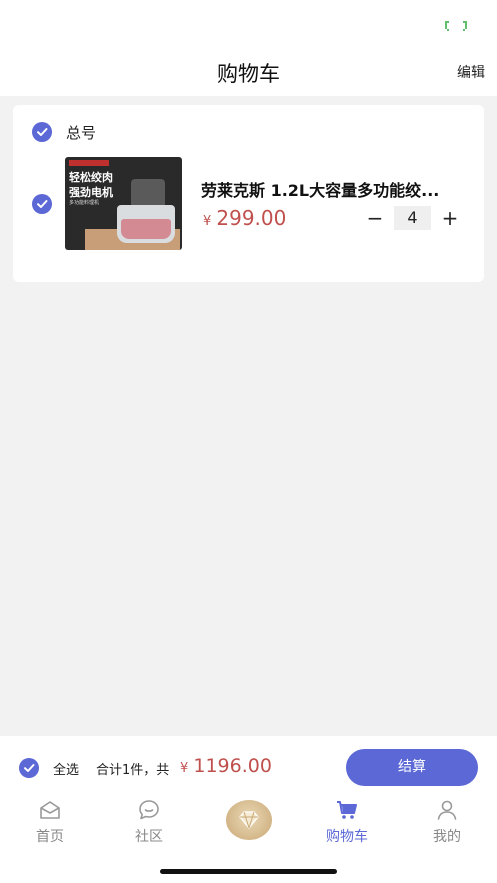 This screenshot has height=883, width=497. What do you see at coordinates (149, 822) in the screenshot?
I see `tab-community: 社区` at bounding box center [149, 822].